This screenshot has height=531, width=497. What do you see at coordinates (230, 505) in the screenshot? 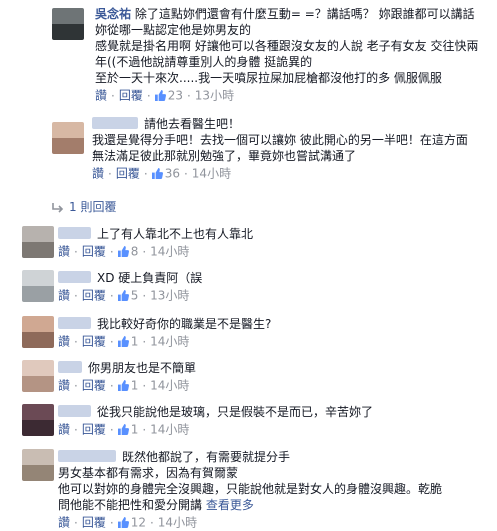
I see `see-more-link: 查看更多` at bounding box center [230, 505].